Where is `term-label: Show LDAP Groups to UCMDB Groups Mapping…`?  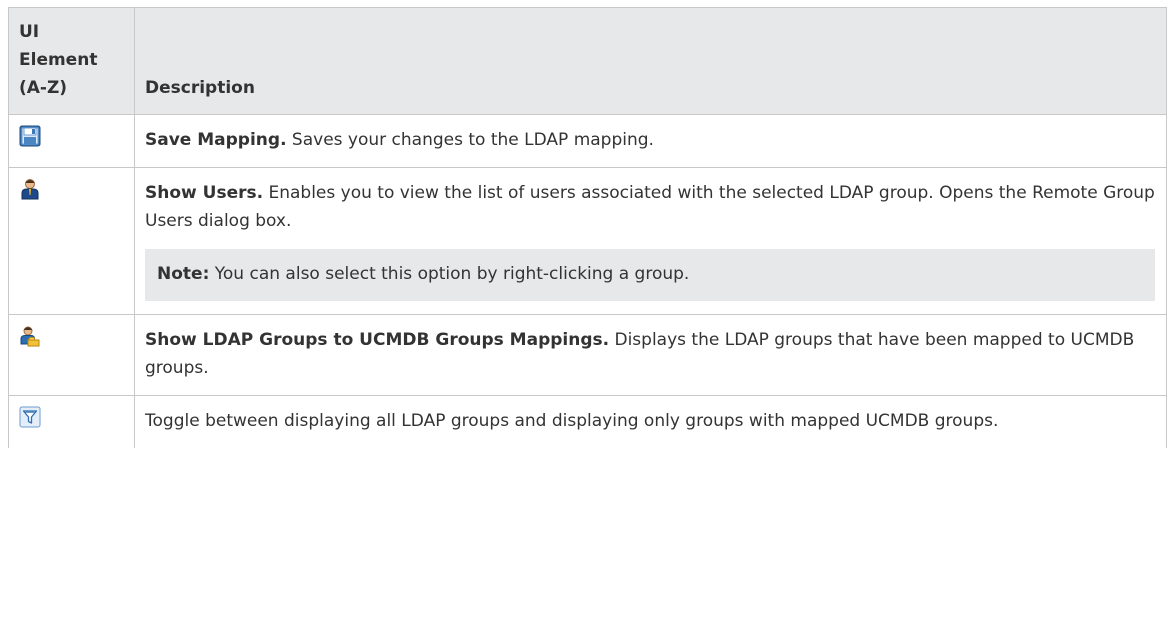 term-label: Show LDAP Groups to UCMDB Groups Mapping… is located at coordinates (377, 340).